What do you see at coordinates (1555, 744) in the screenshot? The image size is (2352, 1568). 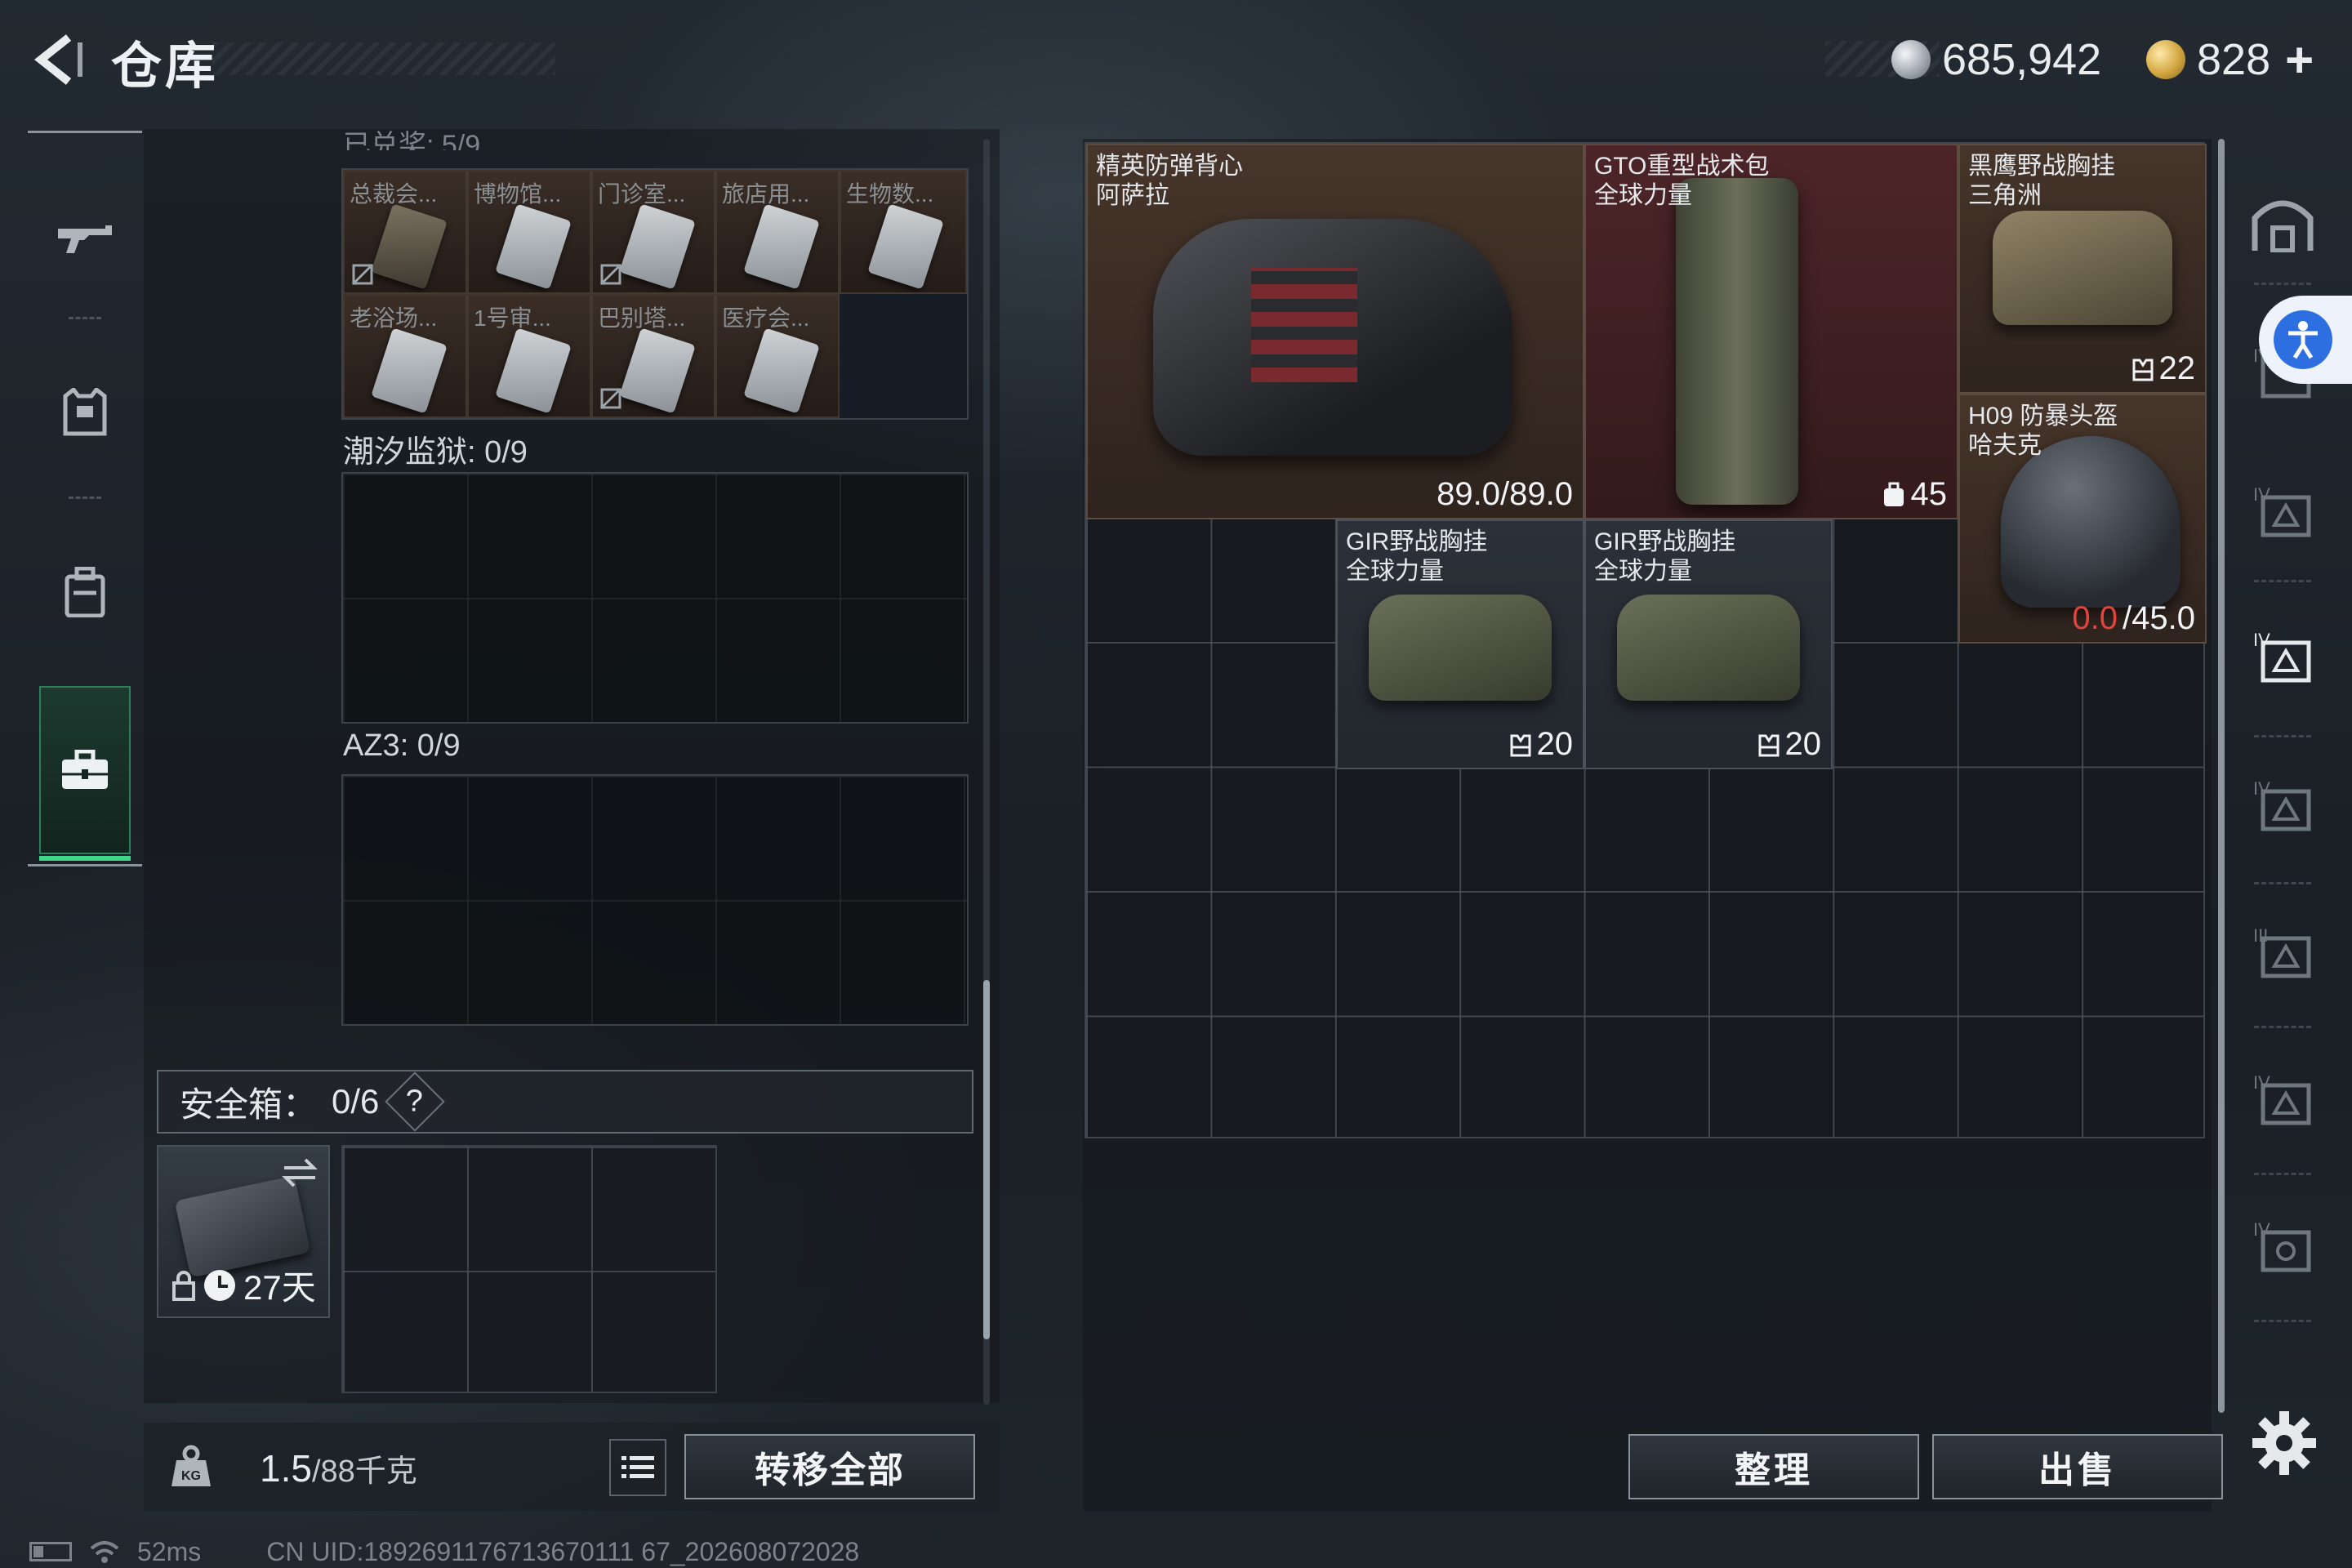 I see `capacity-value: 20` at bounding box center [1555, 744].